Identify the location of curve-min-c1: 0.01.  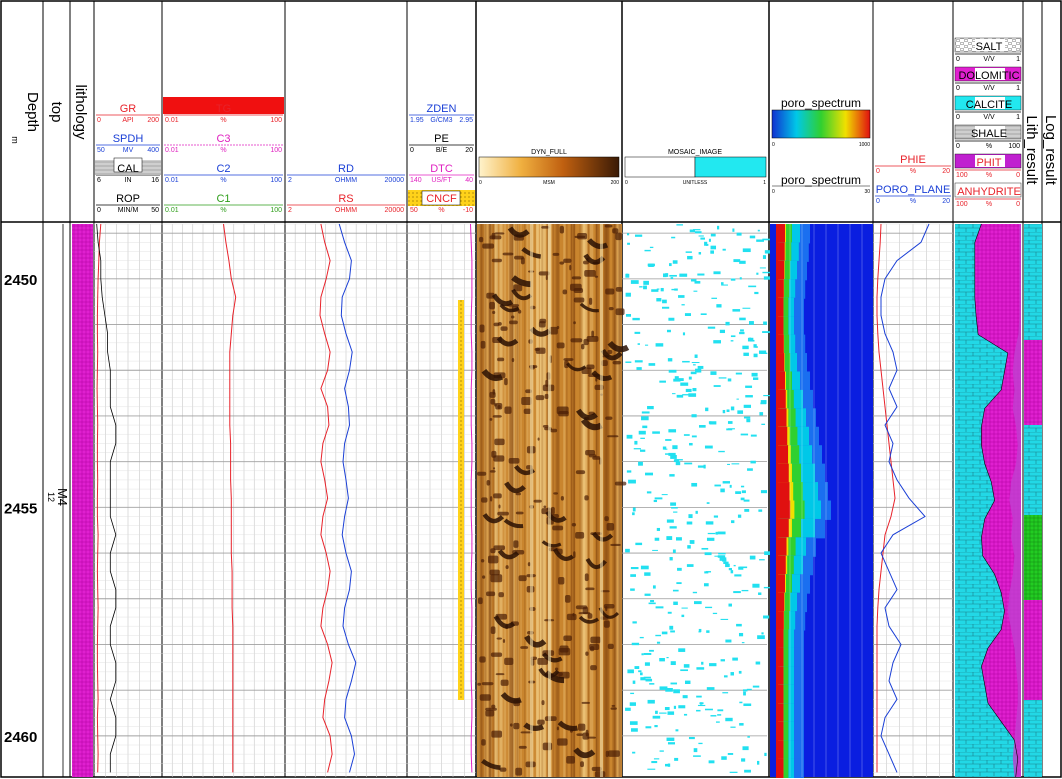
(172, 210).